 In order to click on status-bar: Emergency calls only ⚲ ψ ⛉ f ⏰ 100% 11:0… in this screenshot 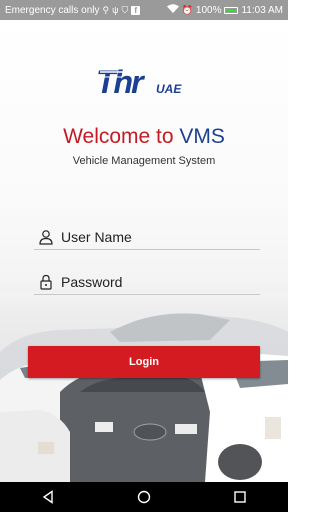, I will do `click(144, 10)`.